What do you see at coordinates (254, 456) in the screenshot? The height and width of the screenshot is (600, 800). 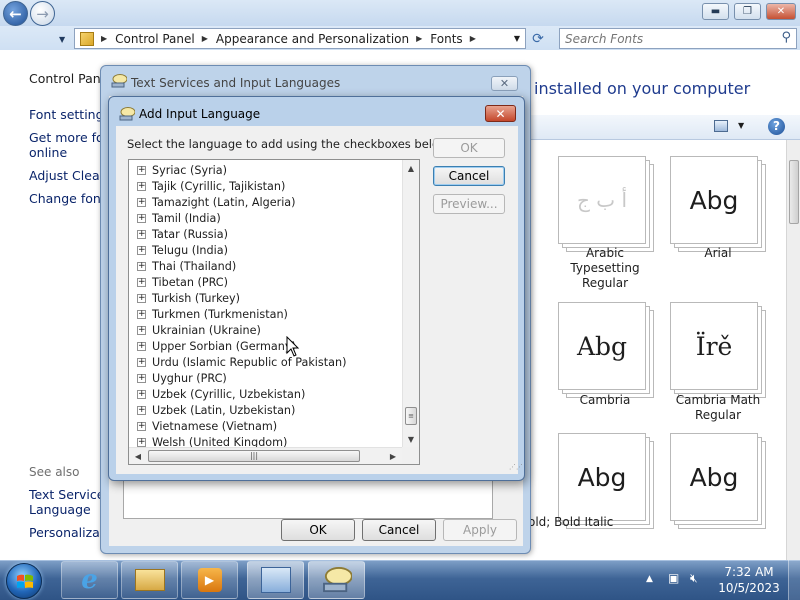 I see `scrollbar-thumb: |||` at bounding box center [254, 456].